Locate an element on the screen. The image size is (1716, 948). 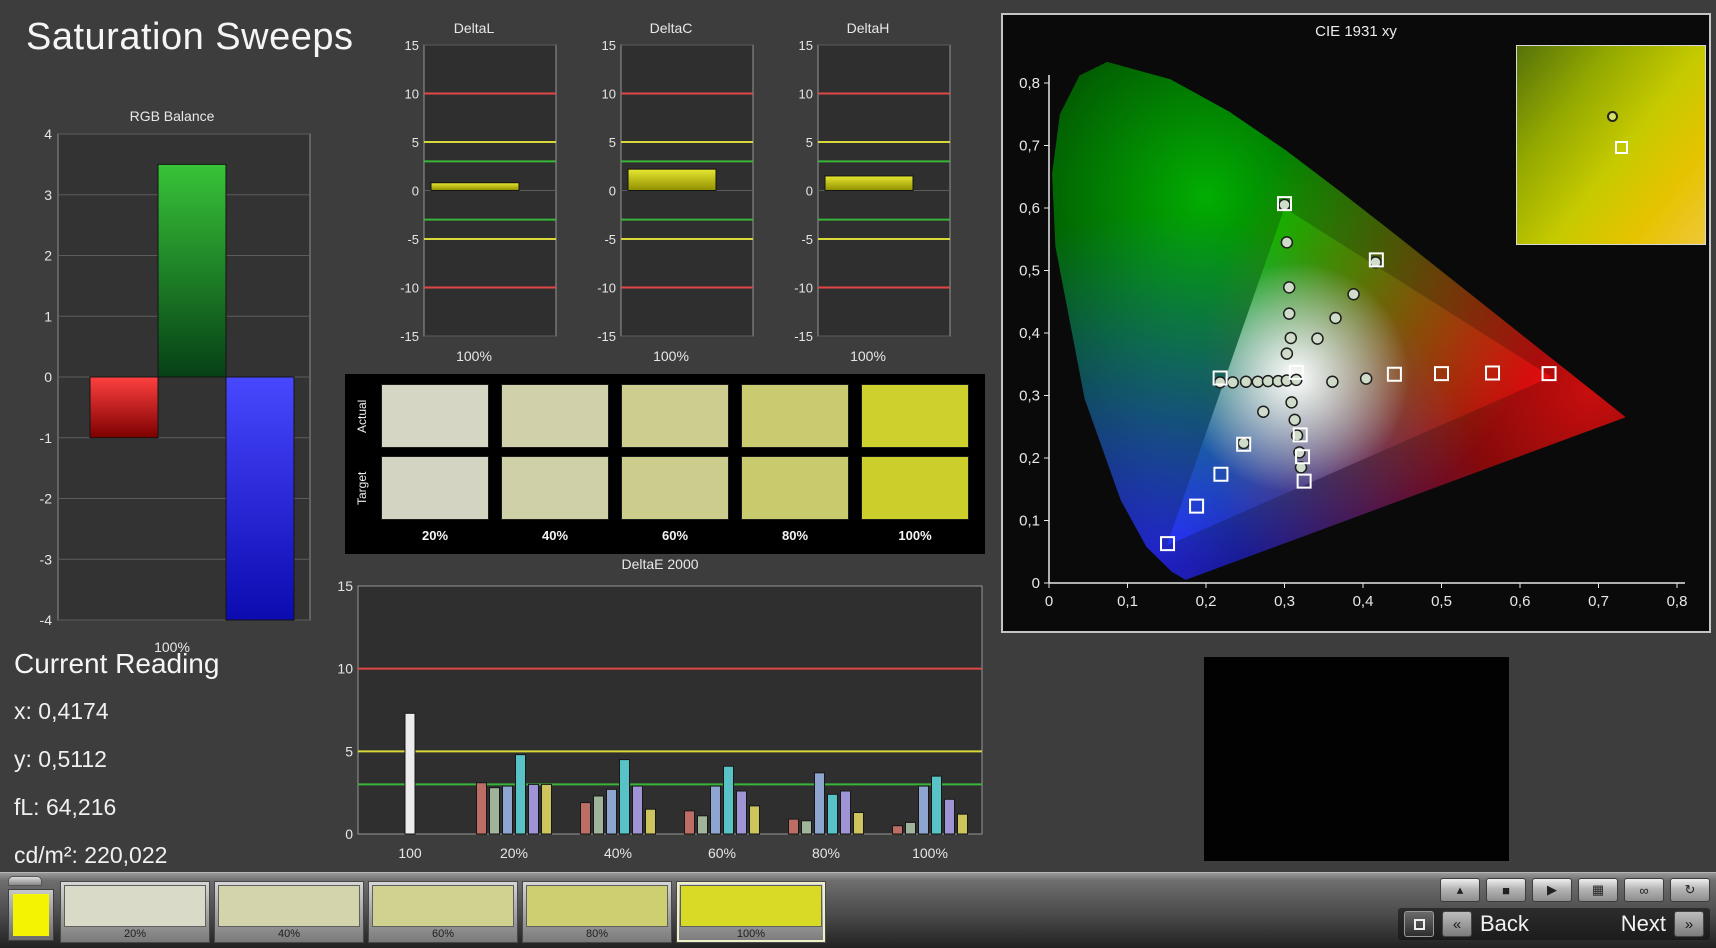
swatch-column-labels: 20% 40% 60% 80% 100% is located at coordinates (675, 538).